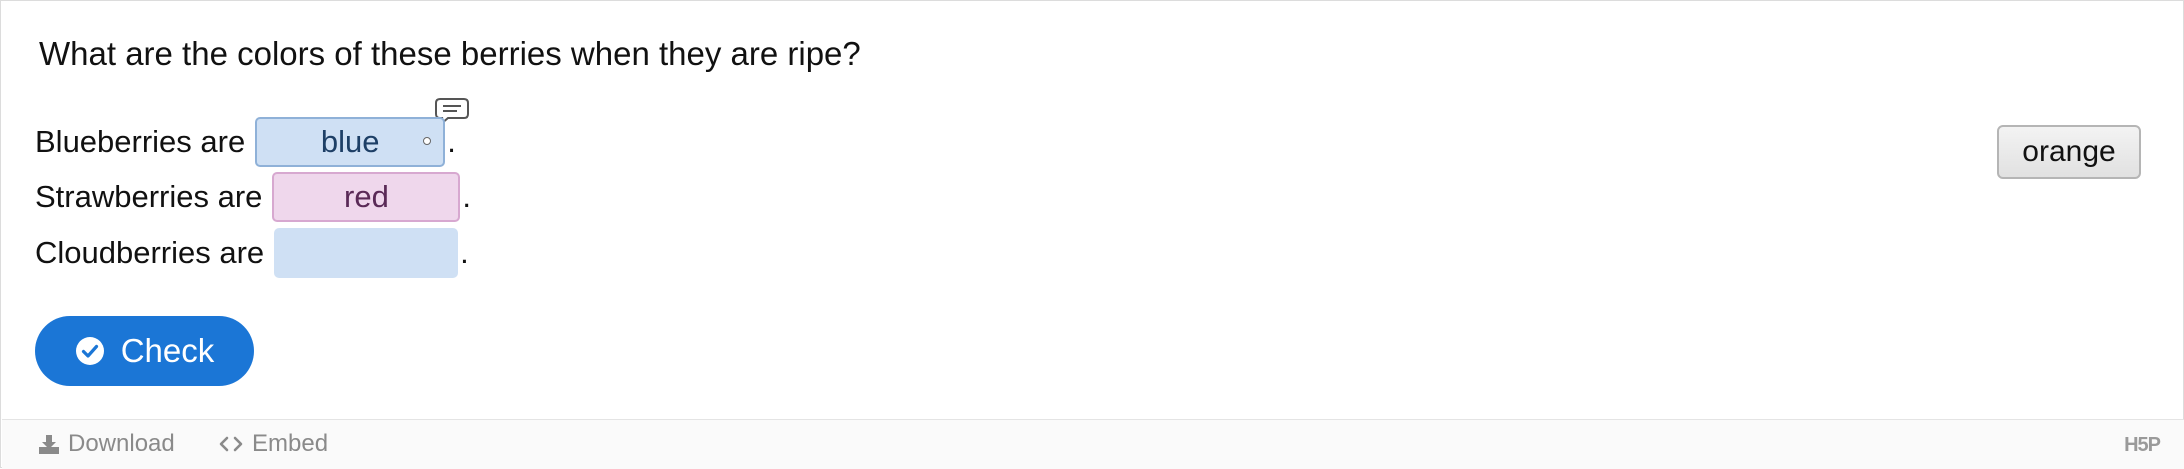 The image size is (2184, 469). I want to click on download-label: Download, so click(121, 443).